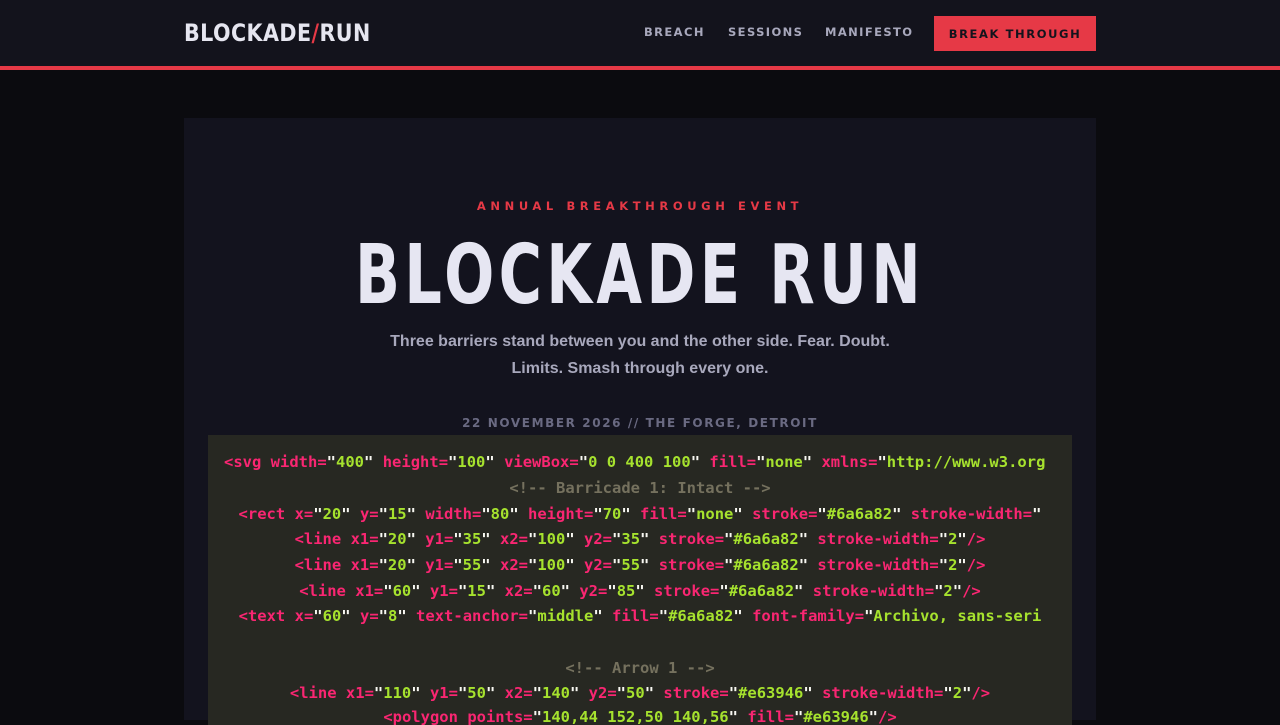 The height and width of the screenshot is (725, 1280). I want to click on hero-title: BLOCKADE RUN, so click(640, 275).